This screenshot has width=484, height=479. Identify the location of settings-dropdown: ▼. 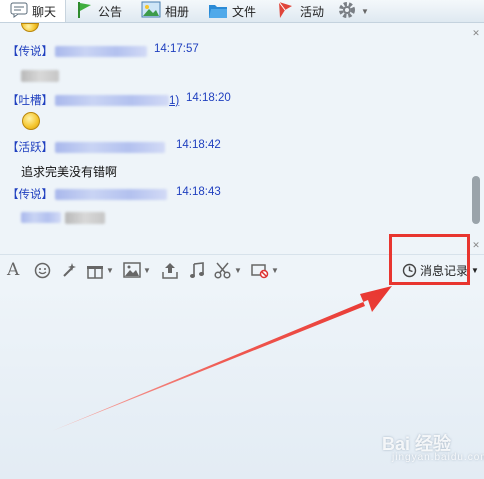
(353, 11).